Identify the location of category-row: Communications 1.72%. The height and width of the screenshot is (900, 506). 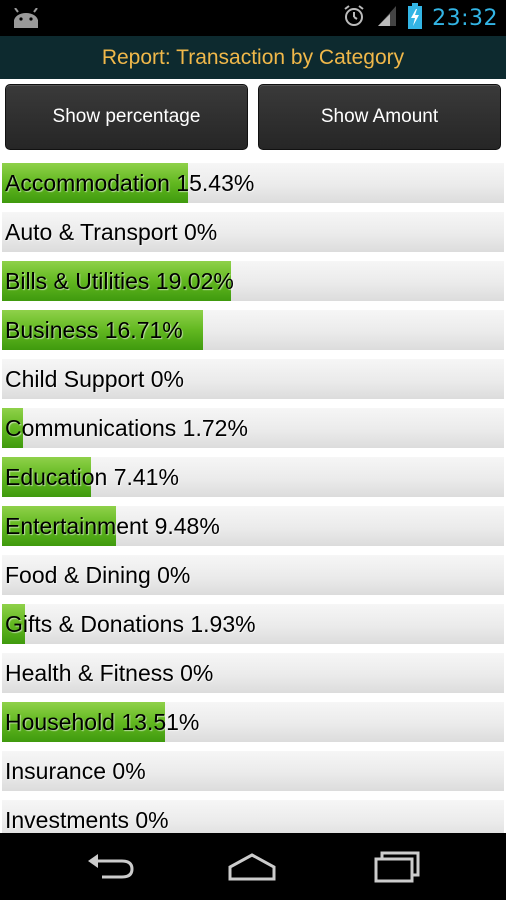
(253, 427).